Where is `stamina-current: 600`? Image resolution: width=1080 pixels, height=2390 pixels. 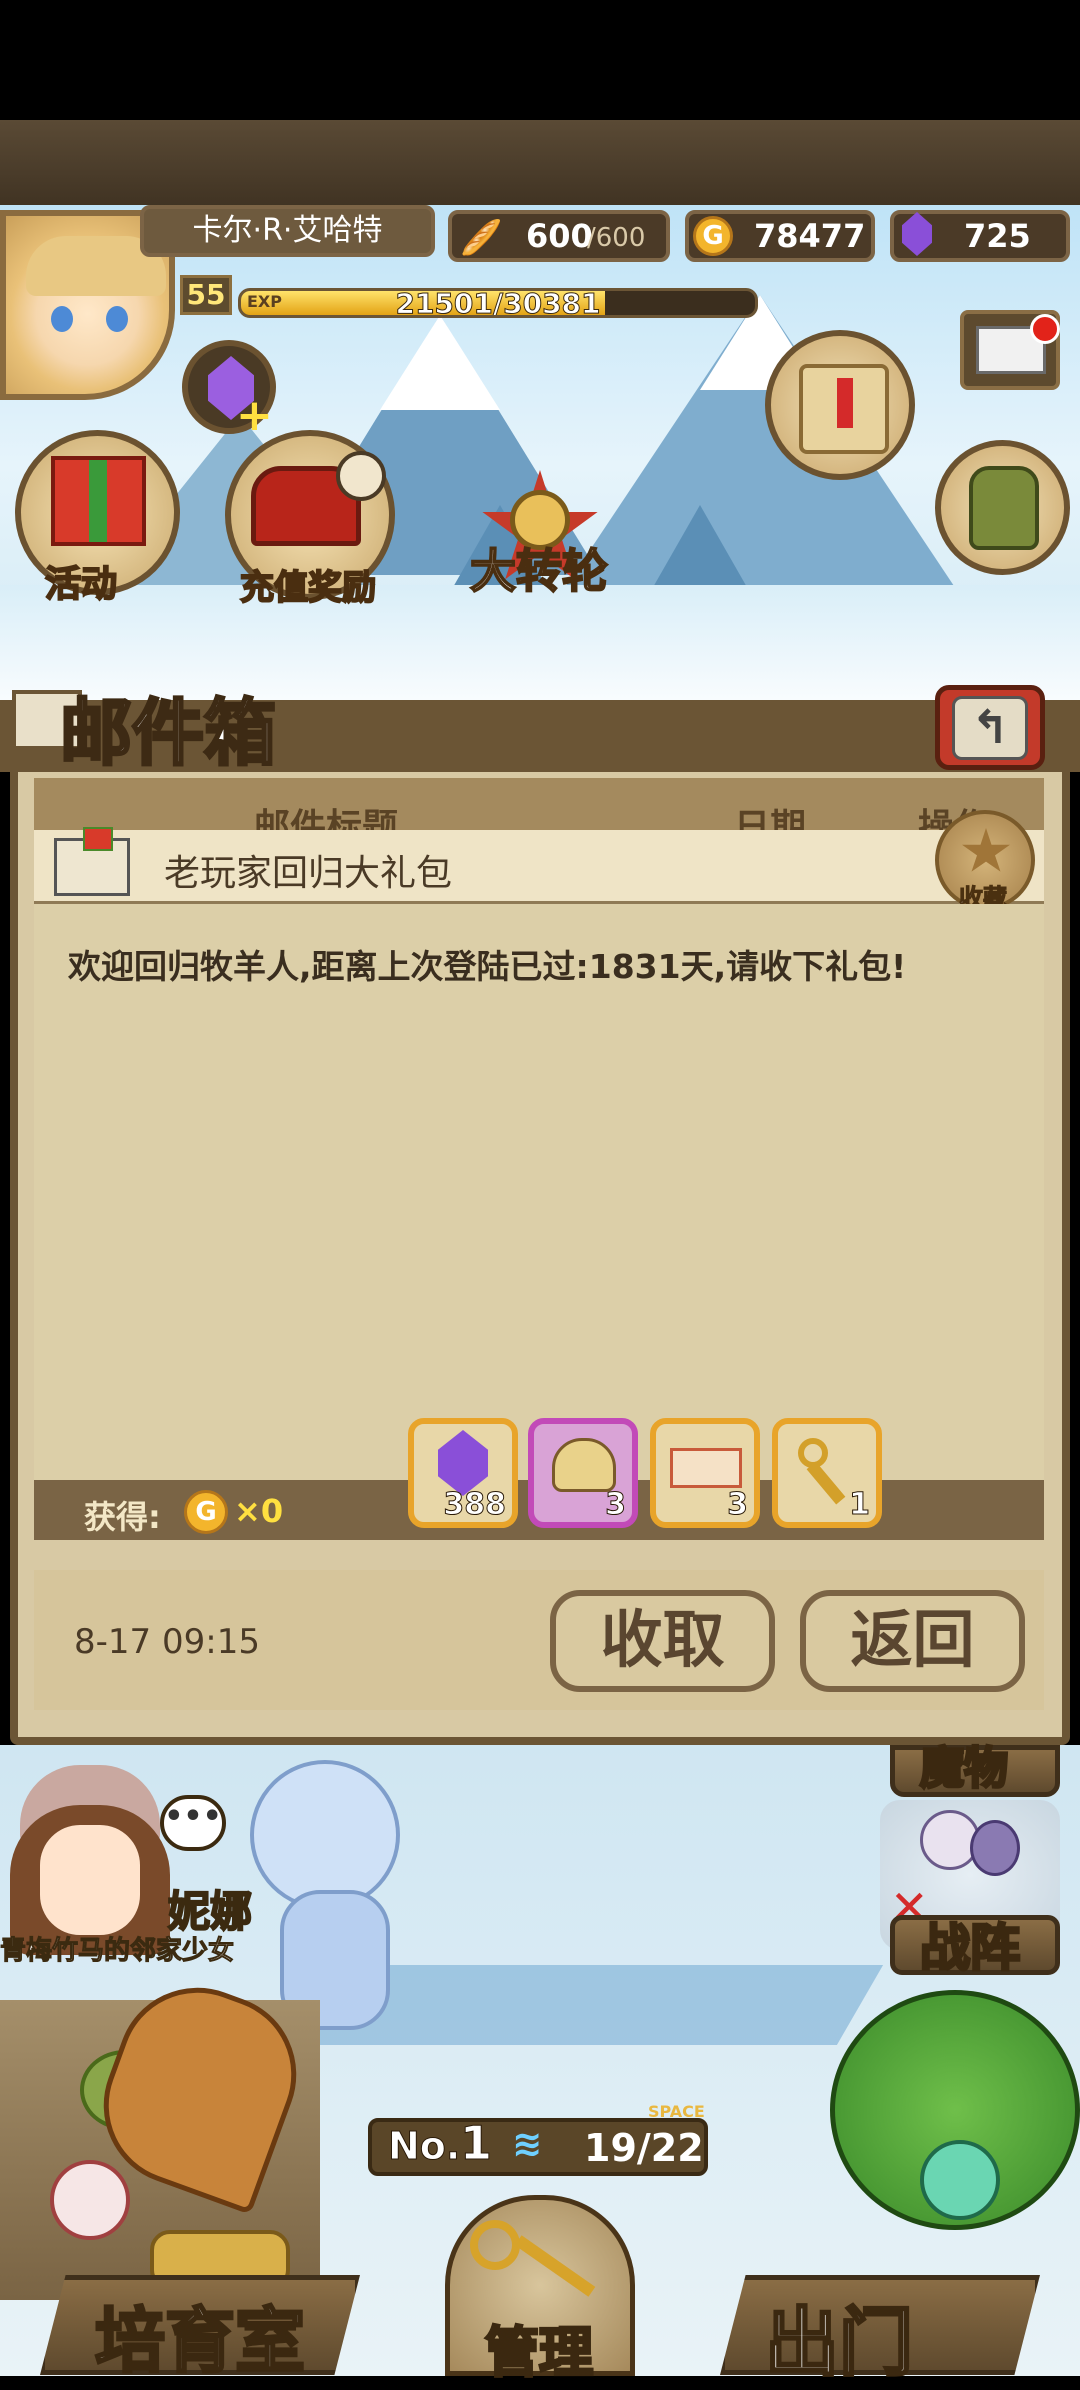 stamina-current: 600 is located at coordinates (559, 236).